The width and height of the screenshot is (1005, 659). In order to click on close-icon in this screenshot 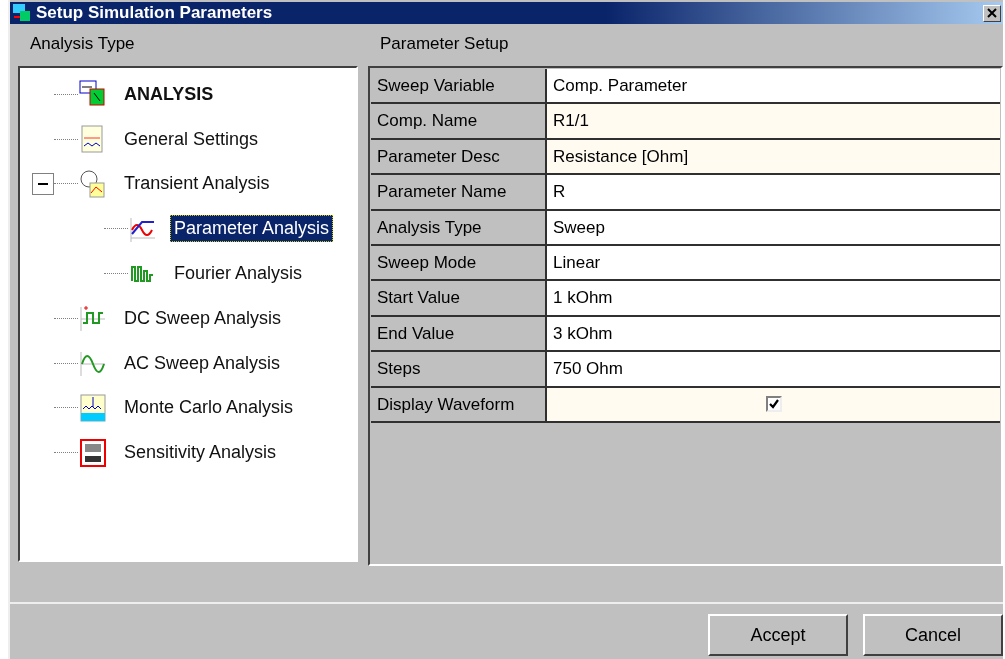, I will do `click(992, 13)`.